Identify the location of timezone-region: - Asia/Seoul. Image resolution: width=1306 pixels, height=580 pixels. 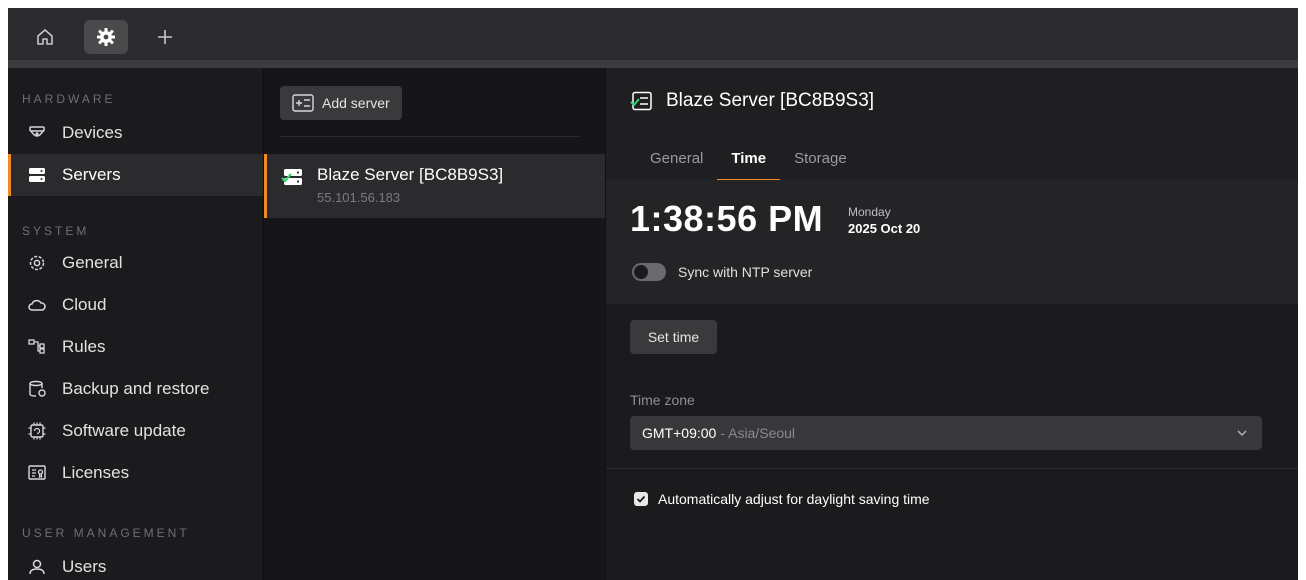
(758, 433).